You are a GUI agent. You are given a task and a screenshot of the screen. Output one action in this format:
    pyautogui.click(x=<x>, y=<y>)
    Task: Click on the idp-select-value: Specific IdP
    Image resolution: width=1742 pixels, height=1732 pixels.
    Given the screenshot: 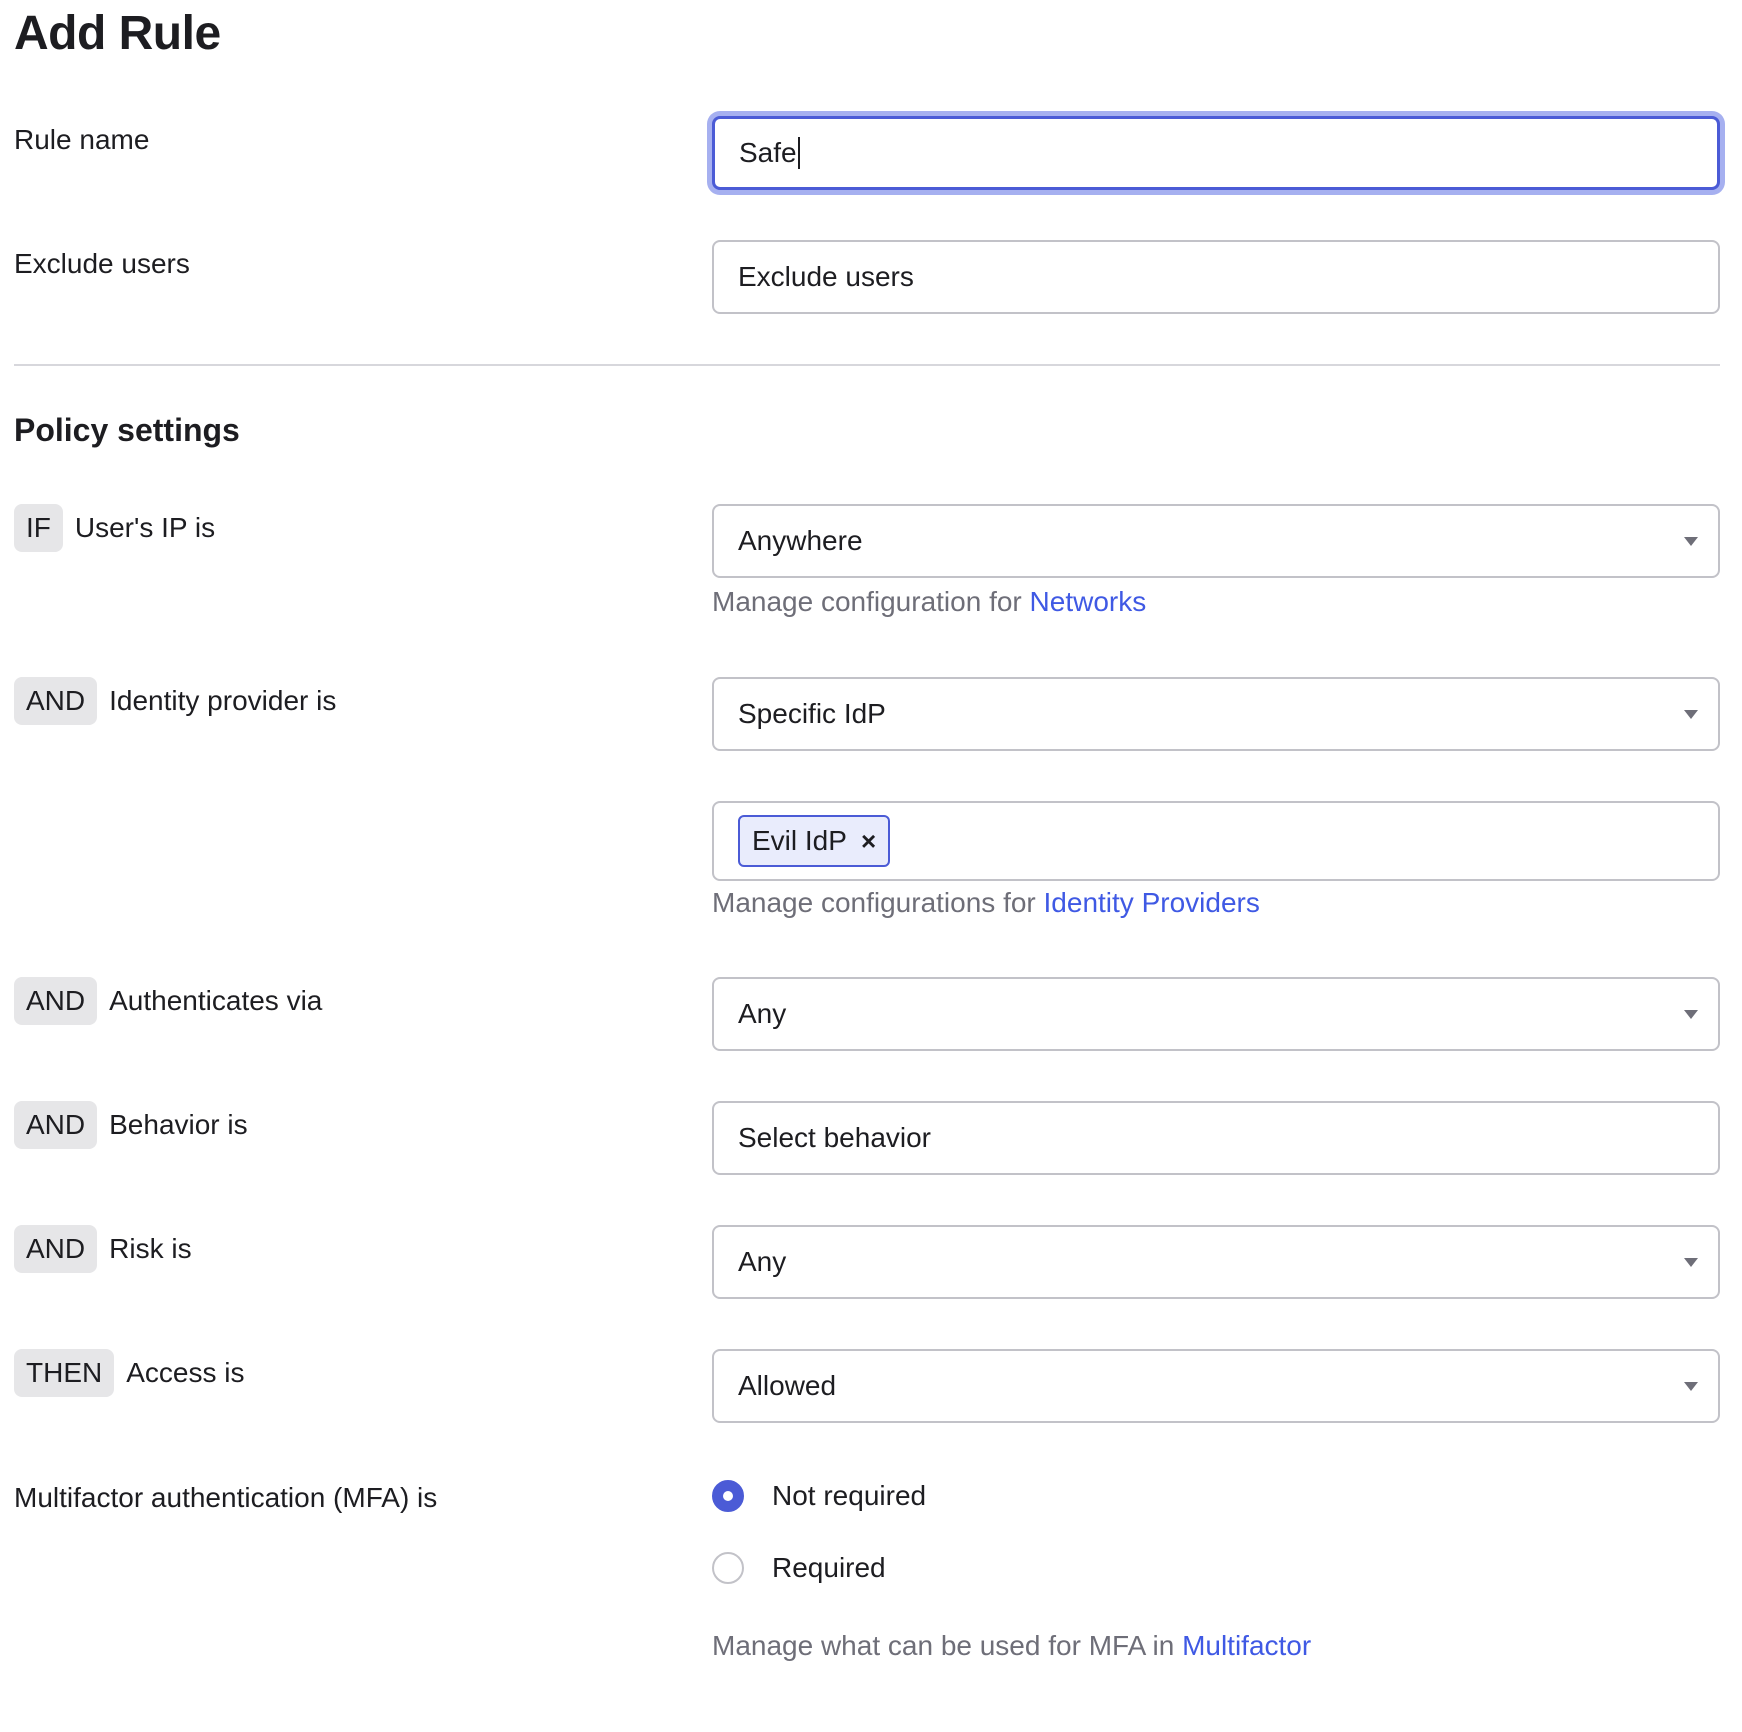 What is the action you would take?
    pyautogui.click(x=812, y=713)
    